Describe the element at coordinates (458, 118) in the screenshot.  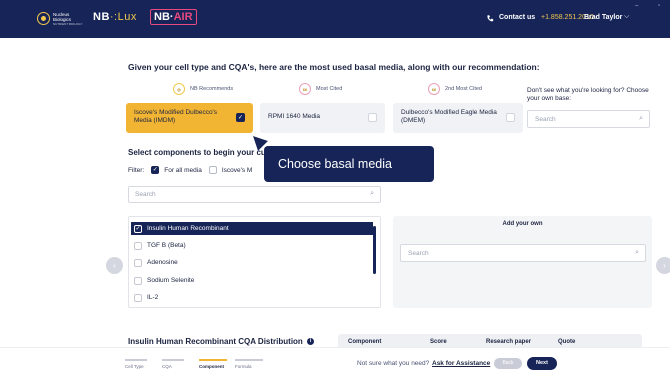
I see `media-card-dmem: Dulbecco's Modified Eagle Media (DMEM)` at that location.